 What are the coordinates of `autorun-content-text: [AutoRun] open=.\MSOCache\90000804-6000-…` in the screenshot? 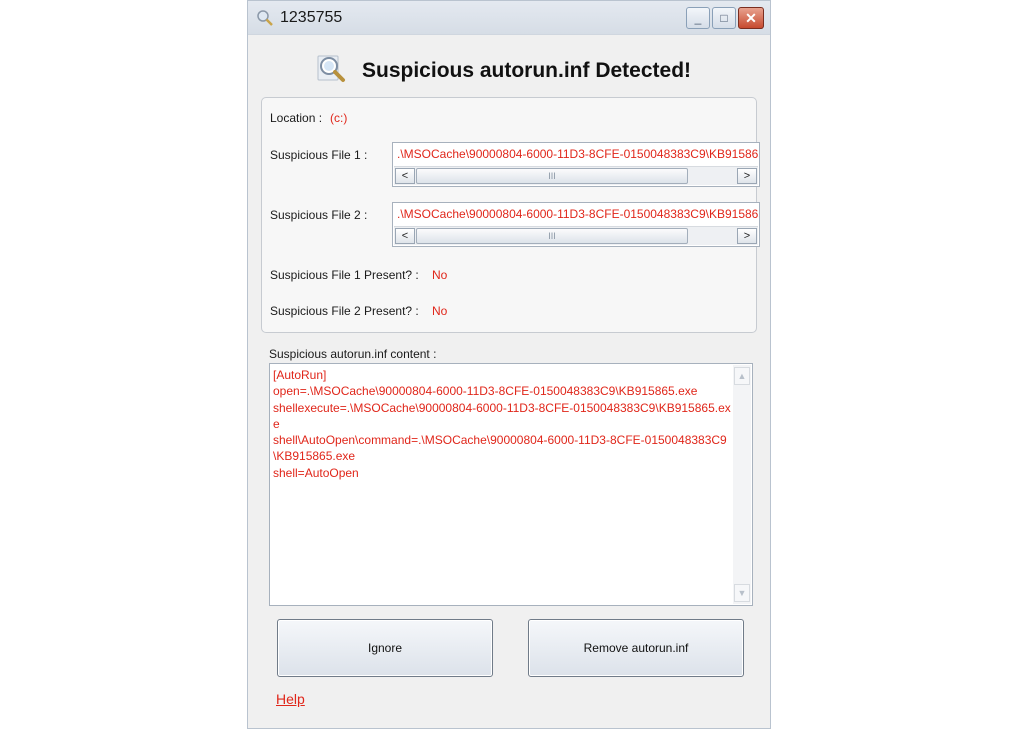 It's located at (502, 424).